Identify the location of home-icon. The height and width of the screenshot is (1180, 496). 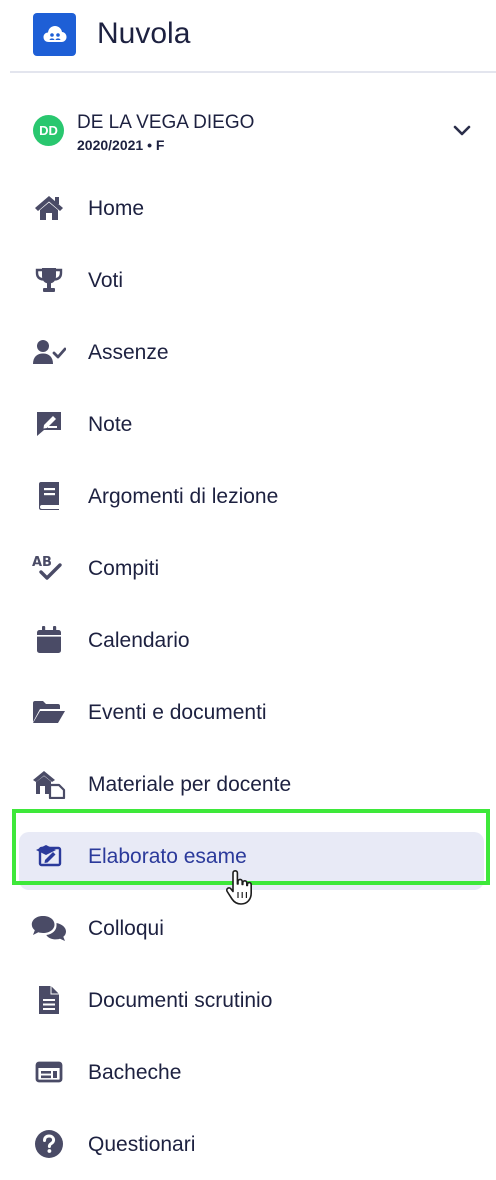
(49, 208).